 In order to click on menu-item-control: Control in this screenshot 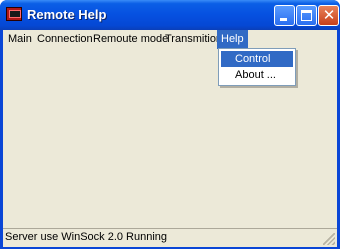, I will do `click(257, 59)`.